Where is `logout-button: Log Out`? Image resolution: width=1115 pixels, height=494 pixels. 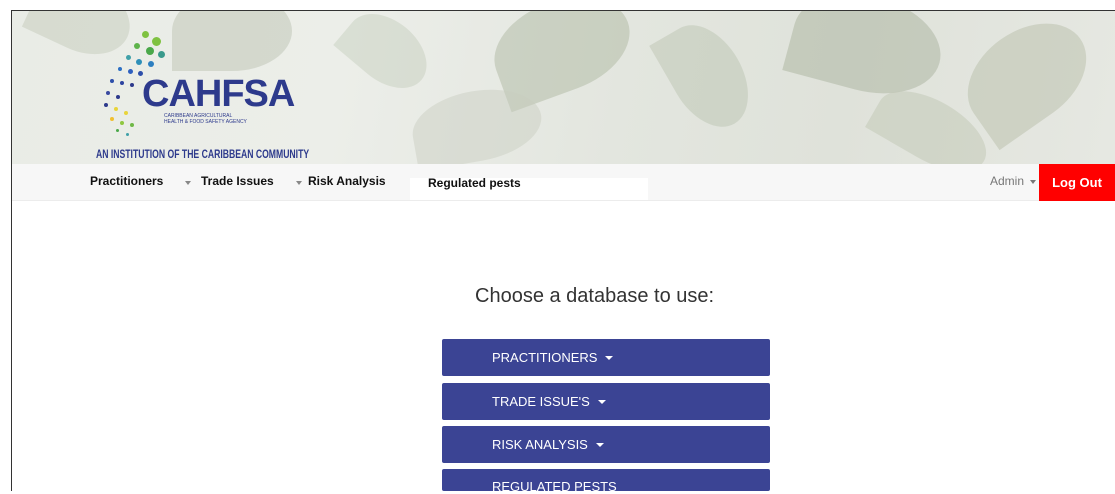
logout-button: Log Out is located at coordinates (1077, 182).